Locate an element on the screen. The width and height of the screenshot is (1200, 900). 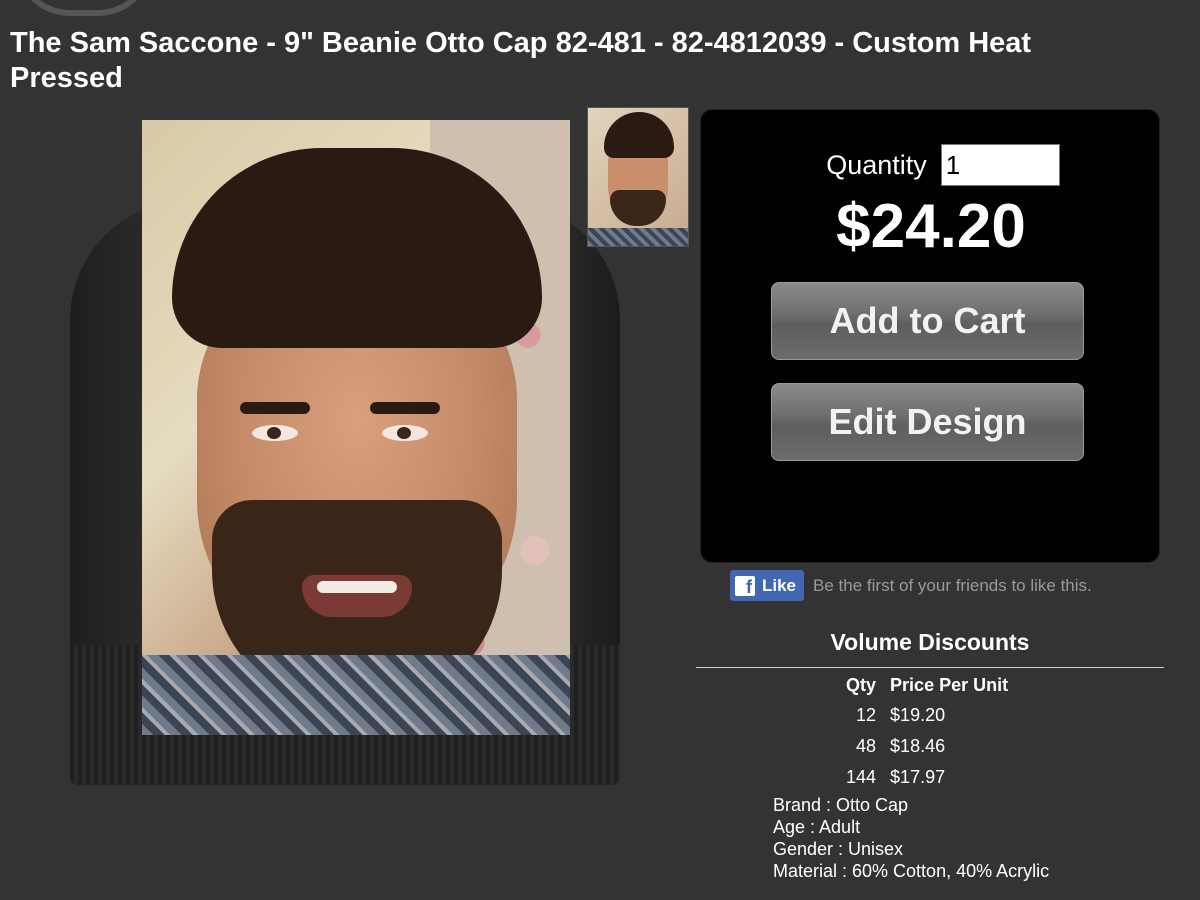
divider is located at coordinates (930, 667).